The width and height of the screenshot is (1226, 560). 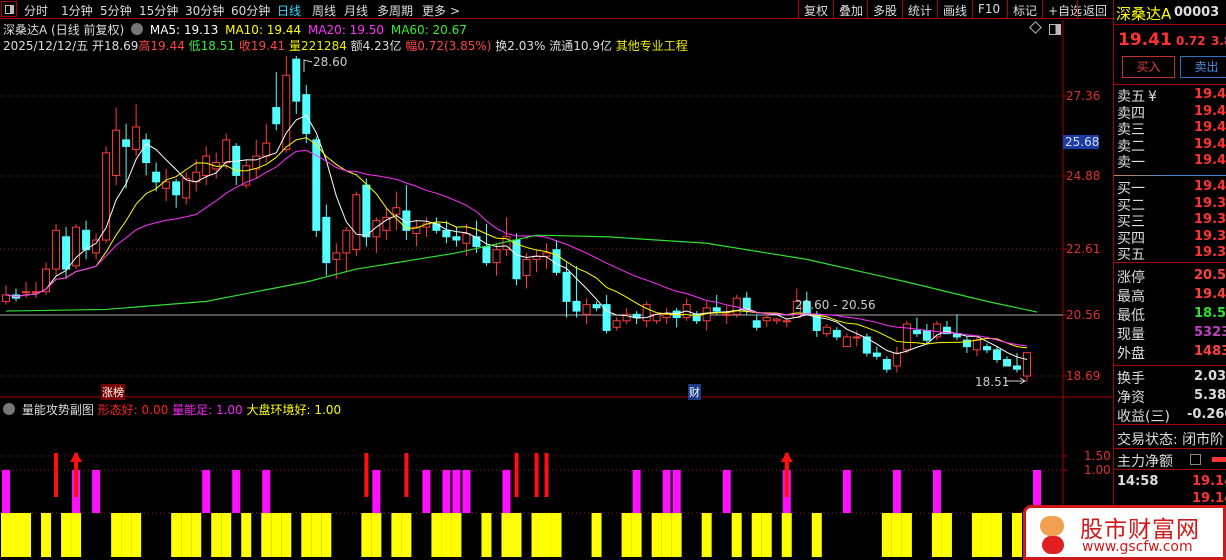 I want to click on arrow-shaft, so click(x=786, y=478).